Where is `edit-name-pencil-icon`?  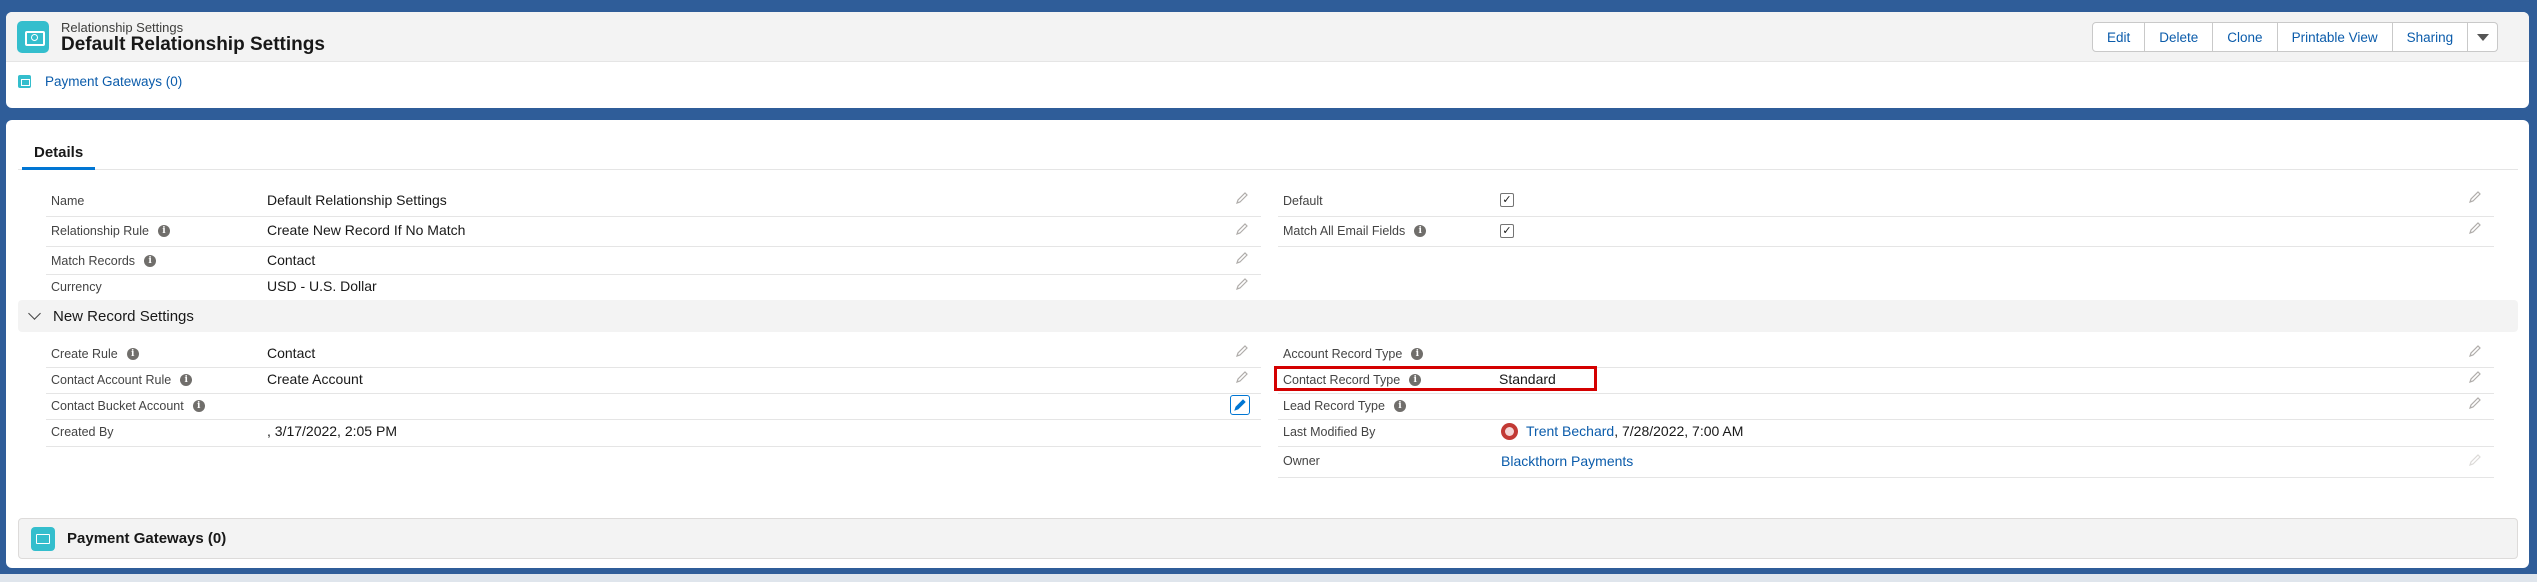
edit-name-pencil-icon is located at coordinates (1242, 198).